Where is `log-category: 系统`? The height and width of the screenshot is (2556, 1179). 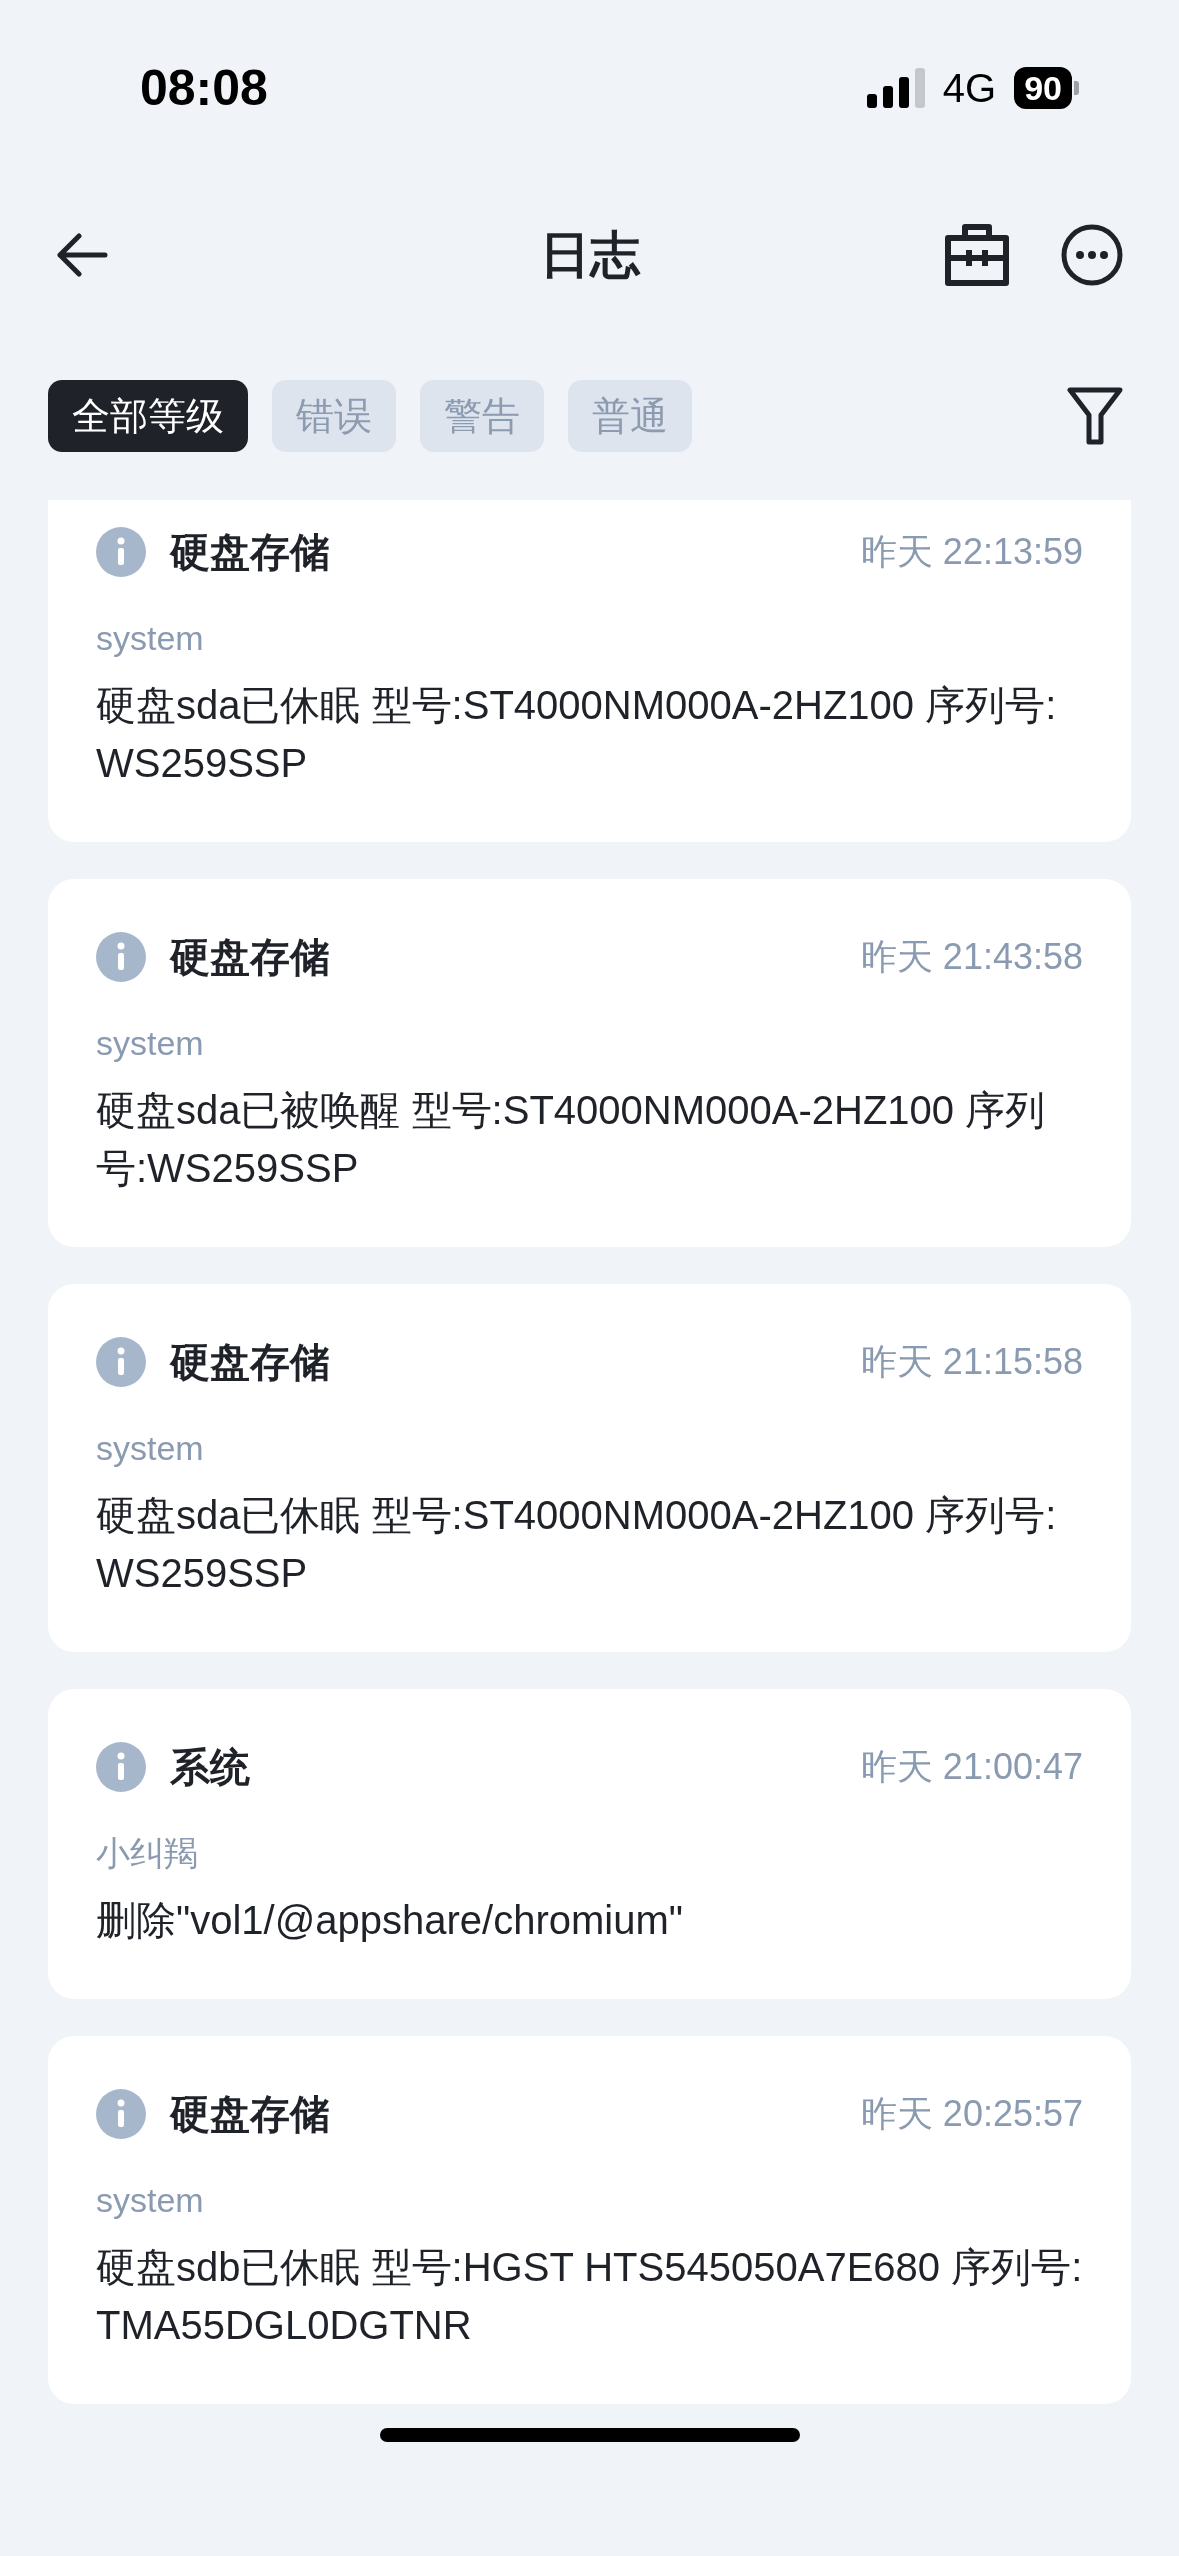 log-category: 系统 is located at coordinates (210, 1767).